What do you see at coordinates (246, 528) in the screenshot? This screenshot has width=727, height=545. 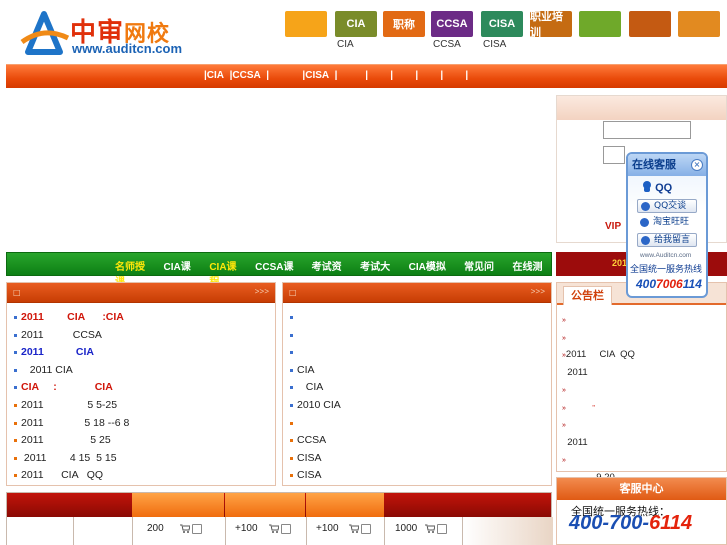 I see `price-value: +100` at bounding box center [246, 528].